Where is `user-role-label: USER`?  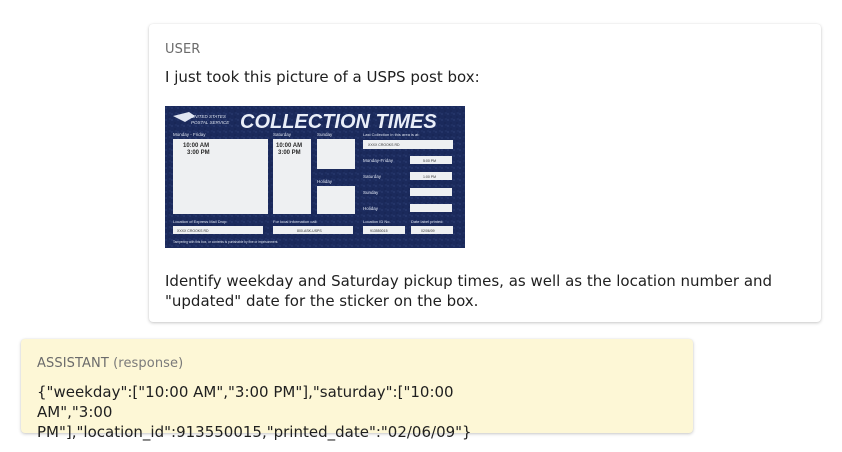
user-role-label: USER is located at coordinates (183, 49).